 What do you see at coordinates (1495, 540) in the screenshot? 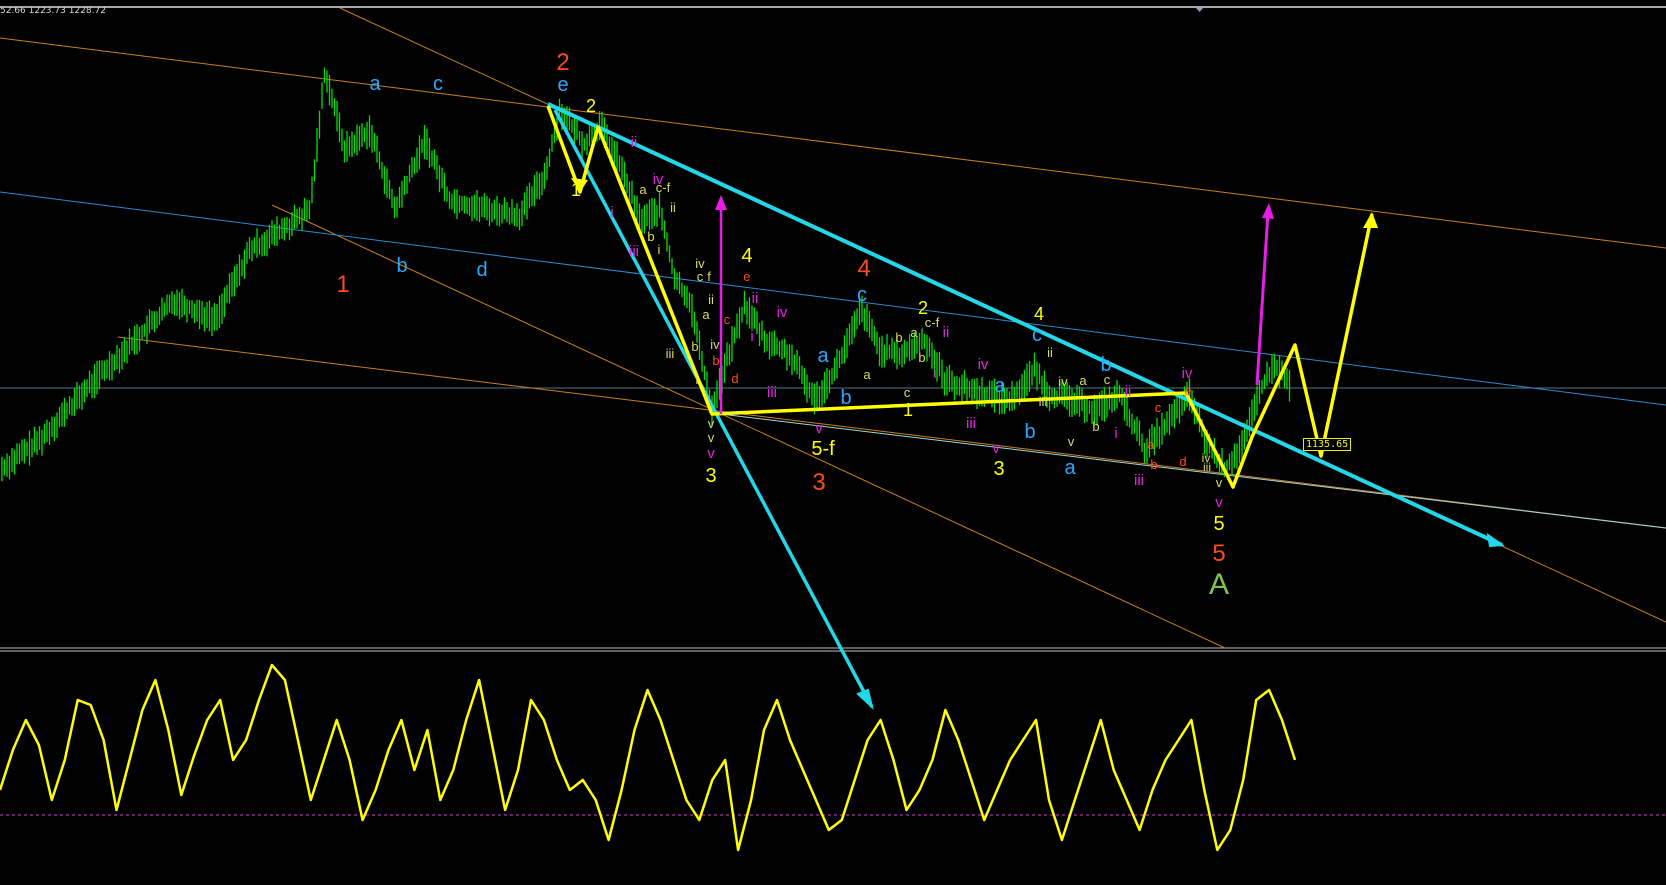
I see `cyan-arrowhead-upper` at bounding box center [1495, 540].